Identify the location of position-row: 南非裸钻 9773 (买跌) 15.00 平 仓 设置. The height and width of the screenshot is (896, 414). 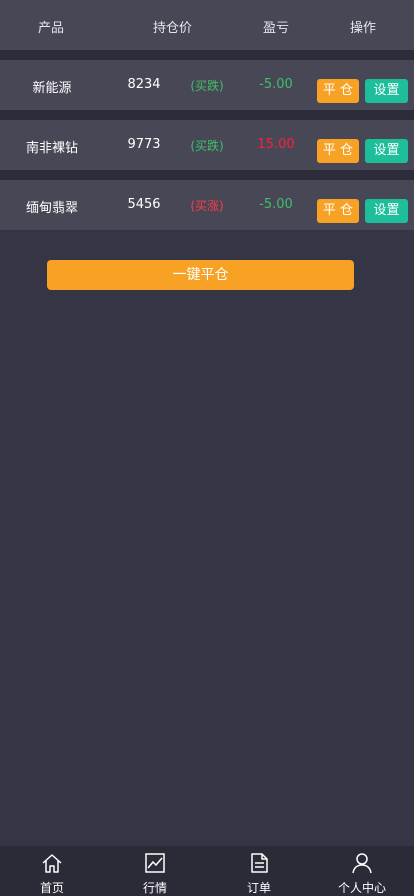
(207, 145).